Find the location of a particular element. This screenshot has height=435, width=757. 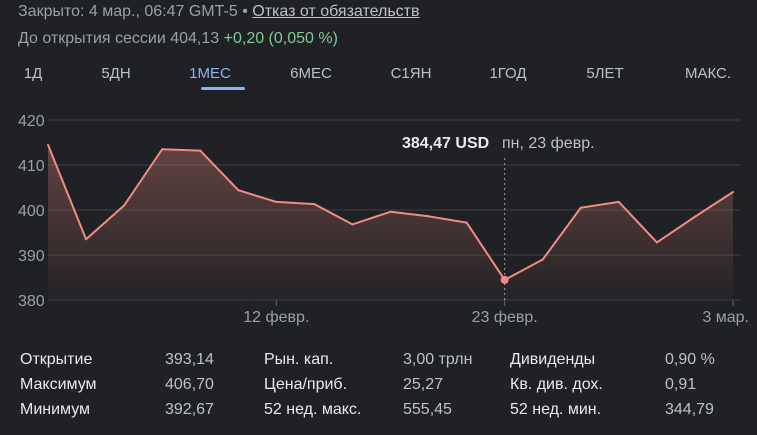

stat-dividend-label: Дивиденды is located at coordinates (553, 359).